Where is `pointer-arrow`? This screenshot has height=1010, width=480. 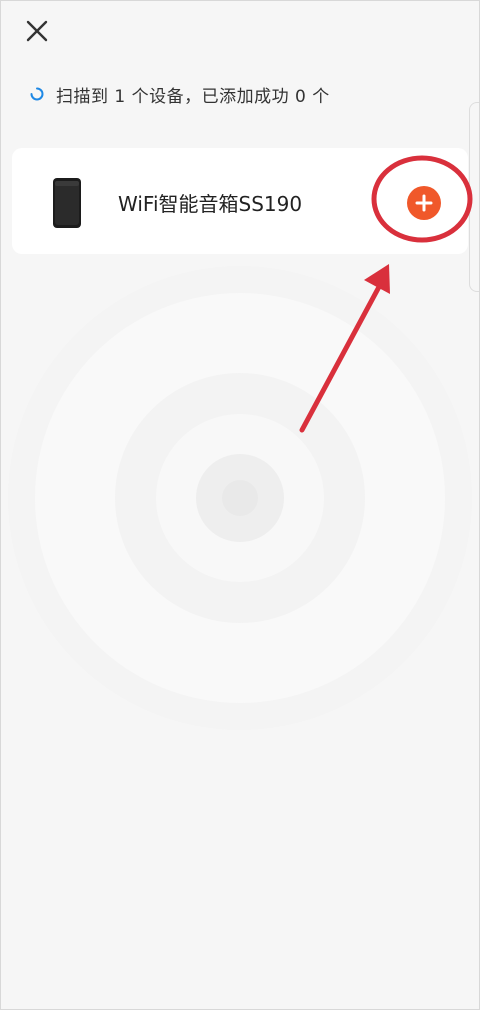 pointer-arrow is located at coordinates (344, 348).